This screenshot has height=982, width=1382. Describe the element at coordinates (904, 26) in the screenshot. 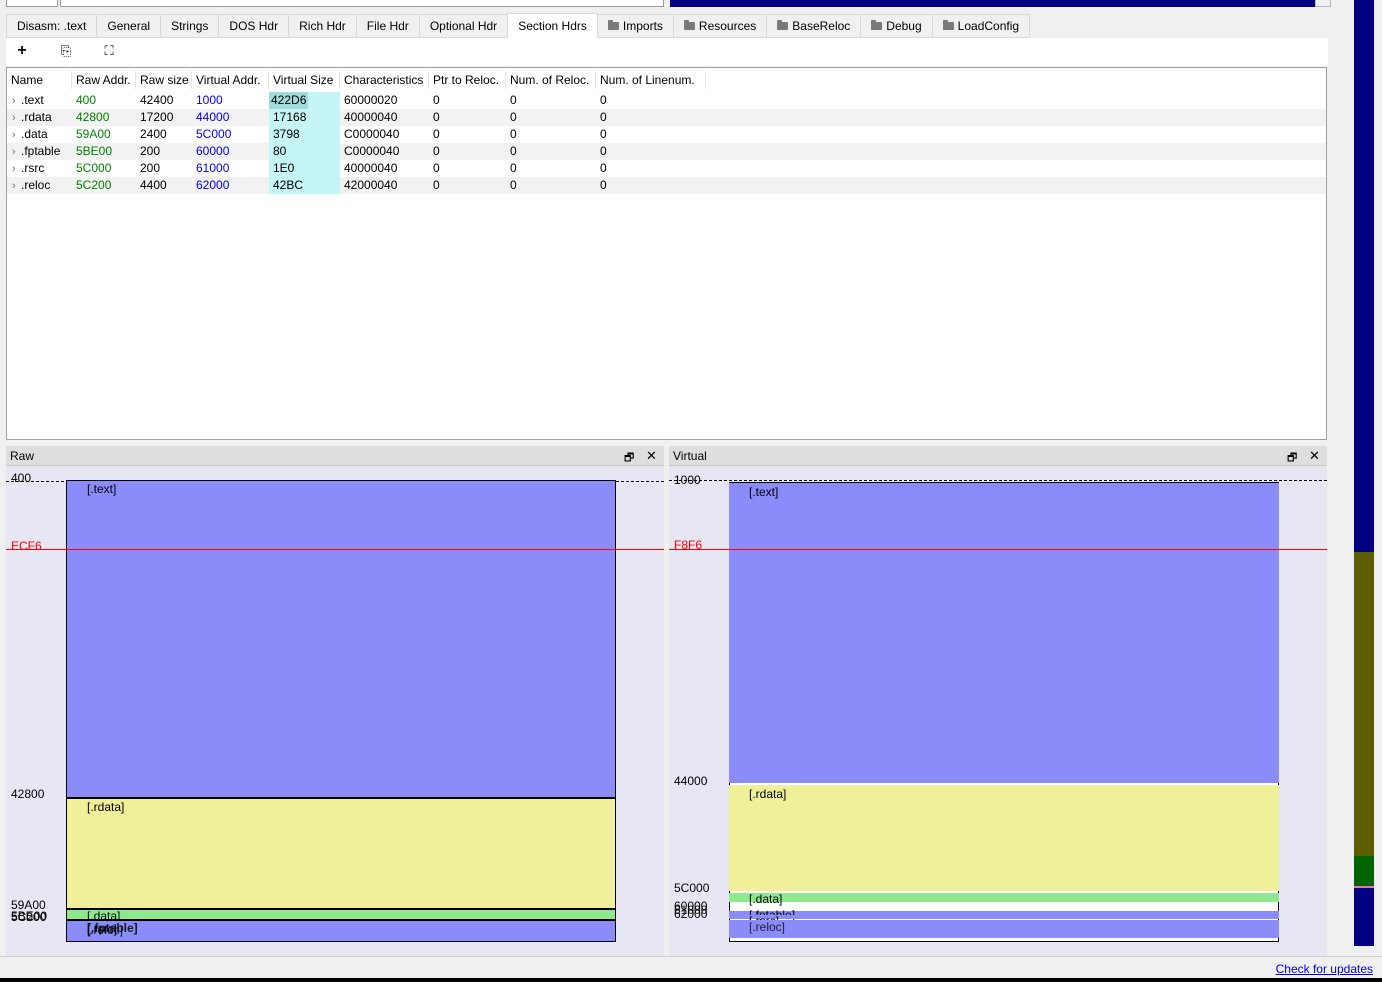

I see `tab-label: Debug` at that location.